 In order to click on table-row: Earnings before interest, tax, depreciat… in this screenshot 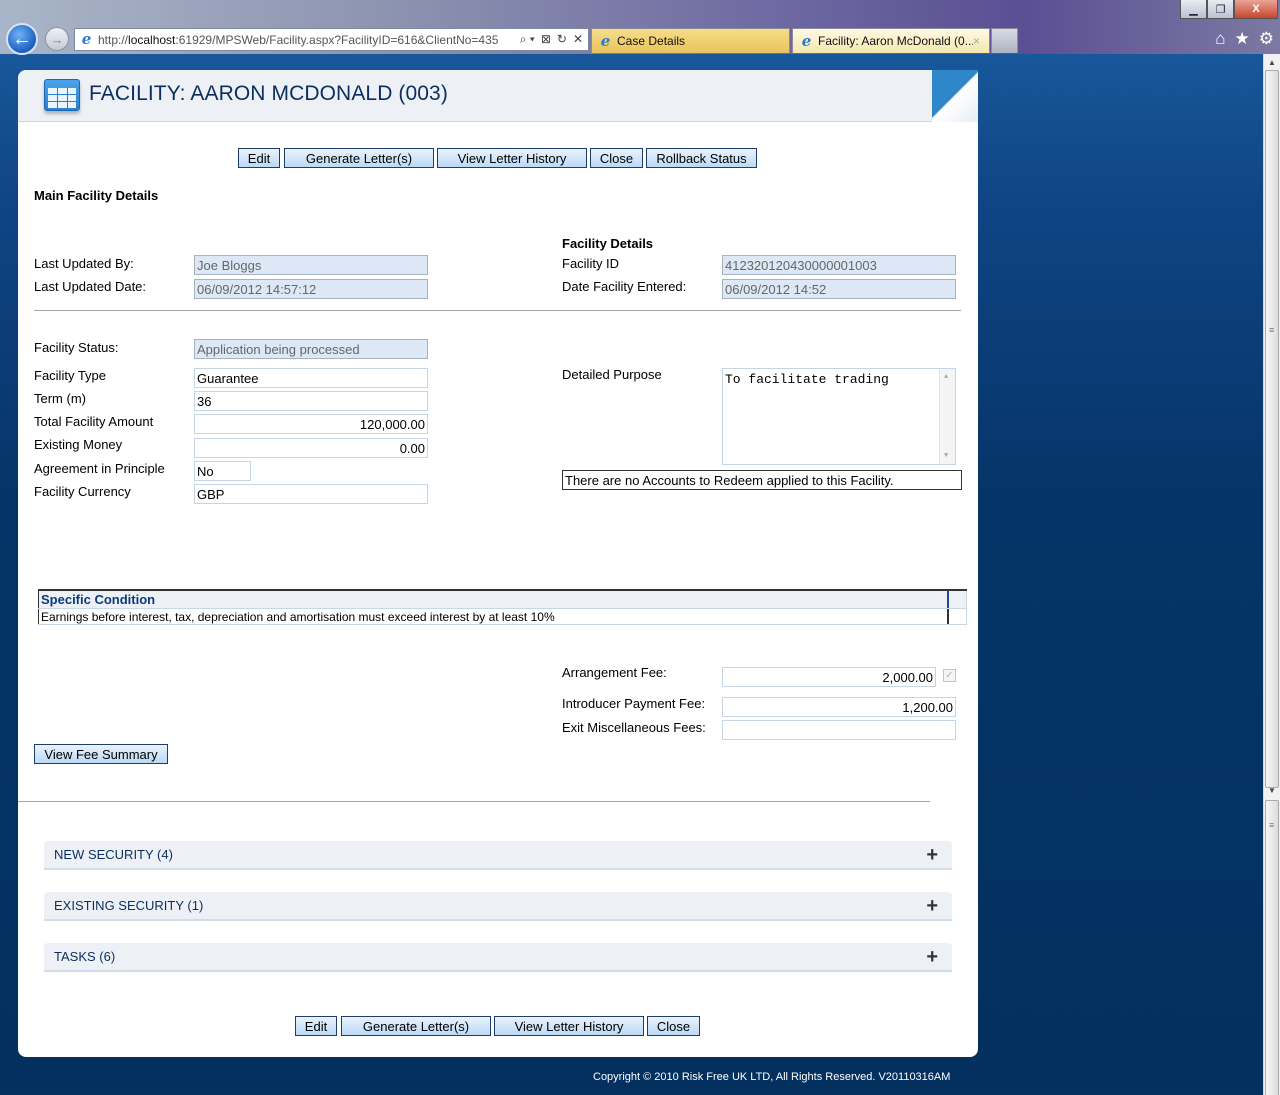, I will do `click(502, 617)`.